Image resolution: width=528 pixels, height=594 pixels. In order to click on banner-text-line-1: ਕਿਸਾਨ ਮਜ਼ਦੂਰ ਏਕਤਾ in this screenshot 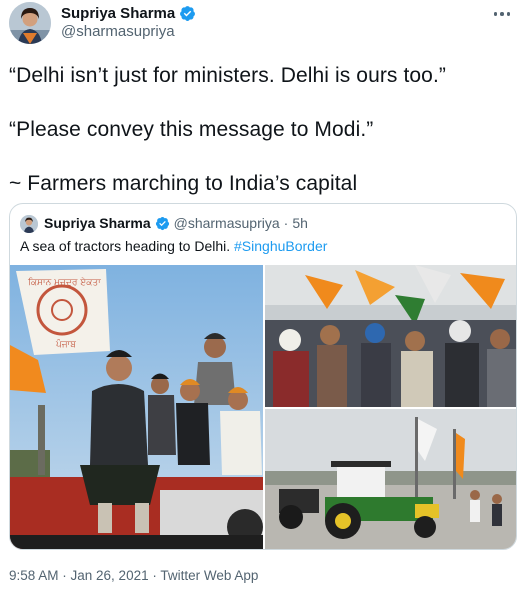, I will do `click(64, 282)`.